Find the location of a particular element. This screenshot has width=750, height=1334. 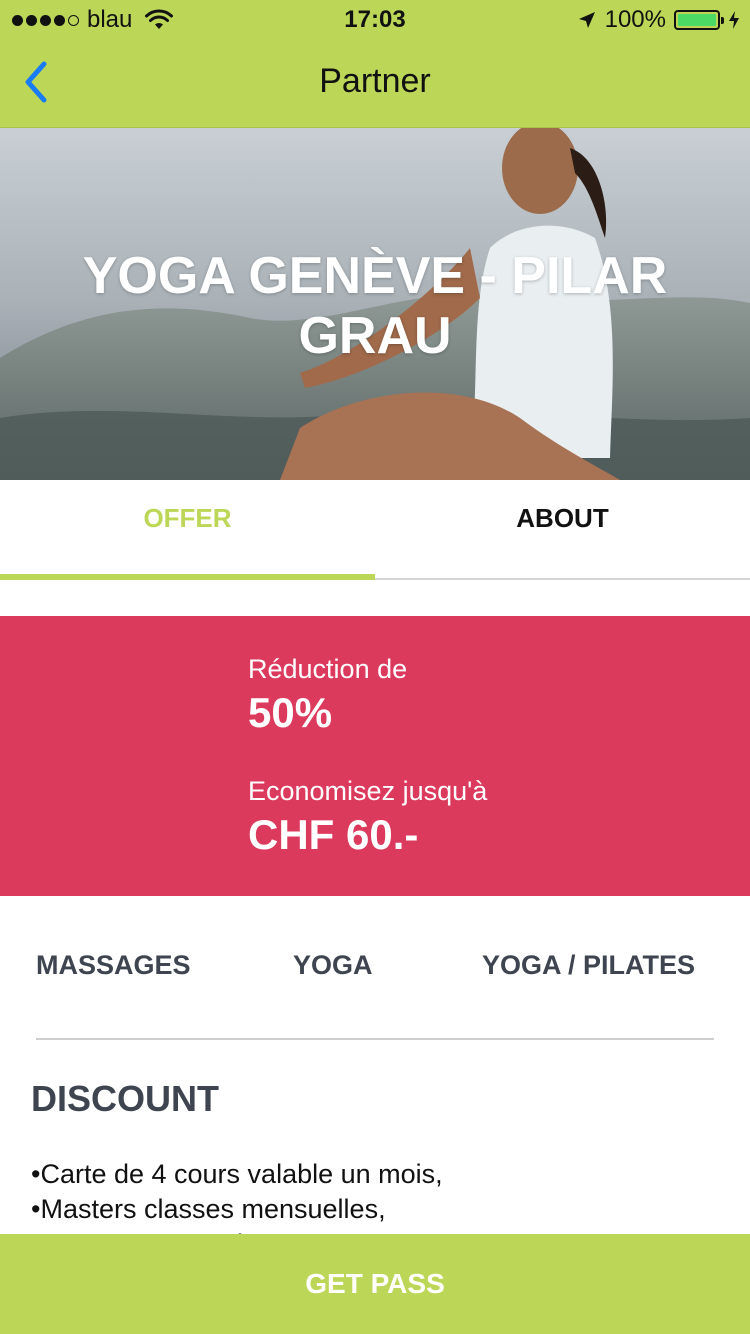

reduction-block: Réduction de 50% is located at coordinates (327, 695).